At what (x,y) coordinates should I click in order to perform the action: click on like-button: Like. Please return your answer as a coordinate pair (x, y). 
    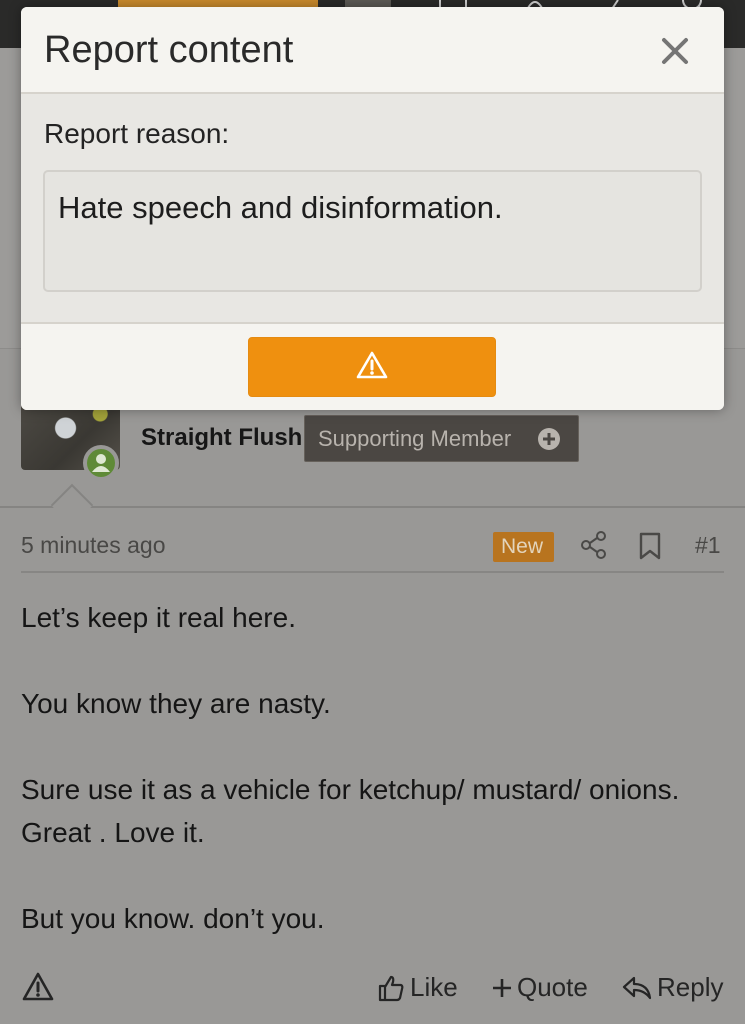
    Looking at the image, I should click on (417, 987).